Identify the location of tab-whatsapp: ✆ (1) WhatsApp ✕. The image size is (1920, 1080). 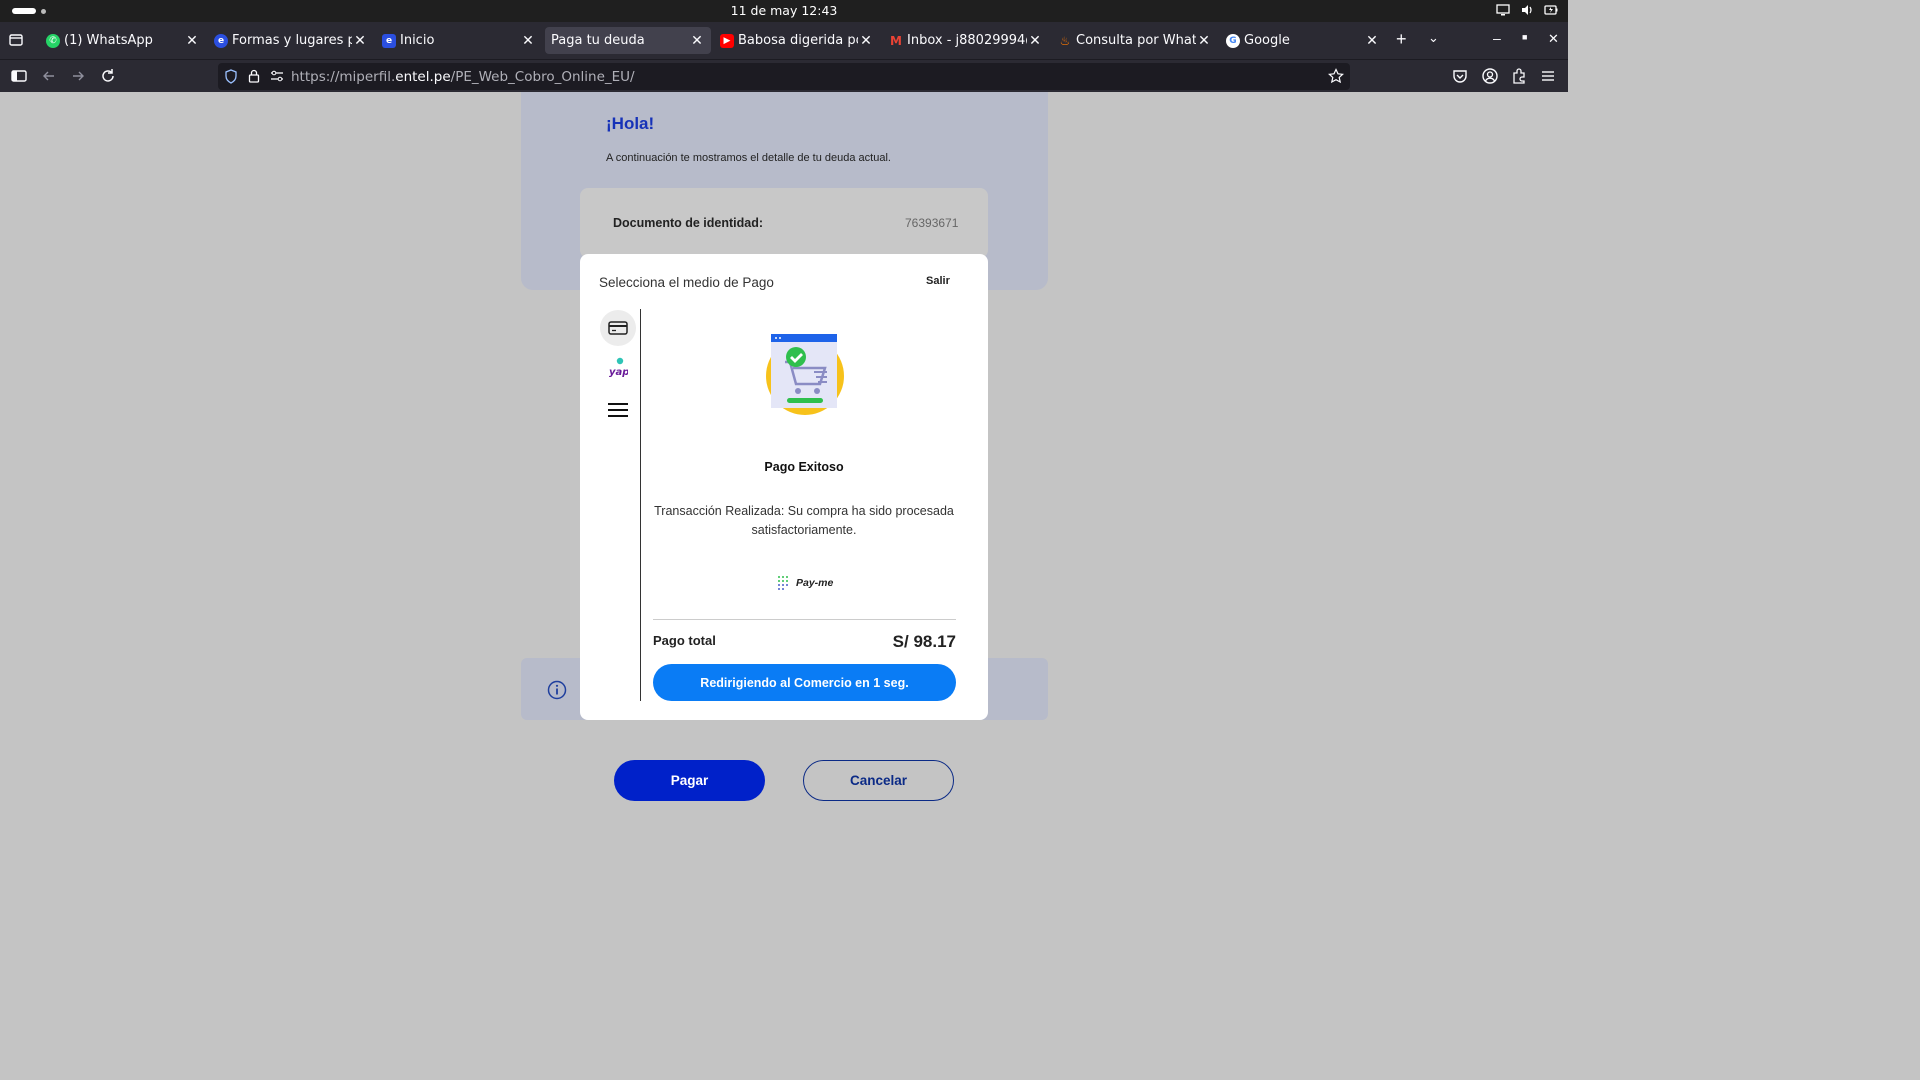
(123, 40).